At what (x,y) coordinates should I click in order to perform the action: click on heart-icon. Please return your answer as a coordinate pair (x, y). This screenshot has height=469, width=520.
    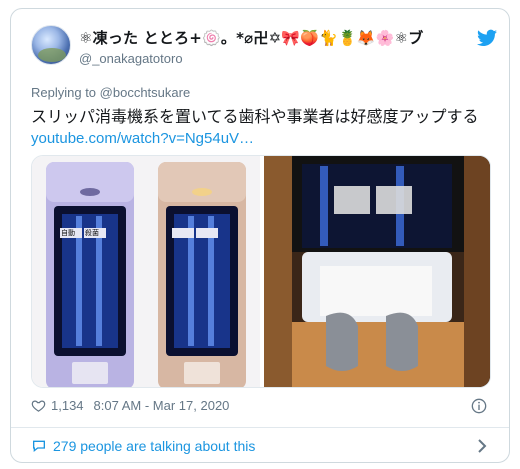
    Looking at the image, I should click on (38, 405).